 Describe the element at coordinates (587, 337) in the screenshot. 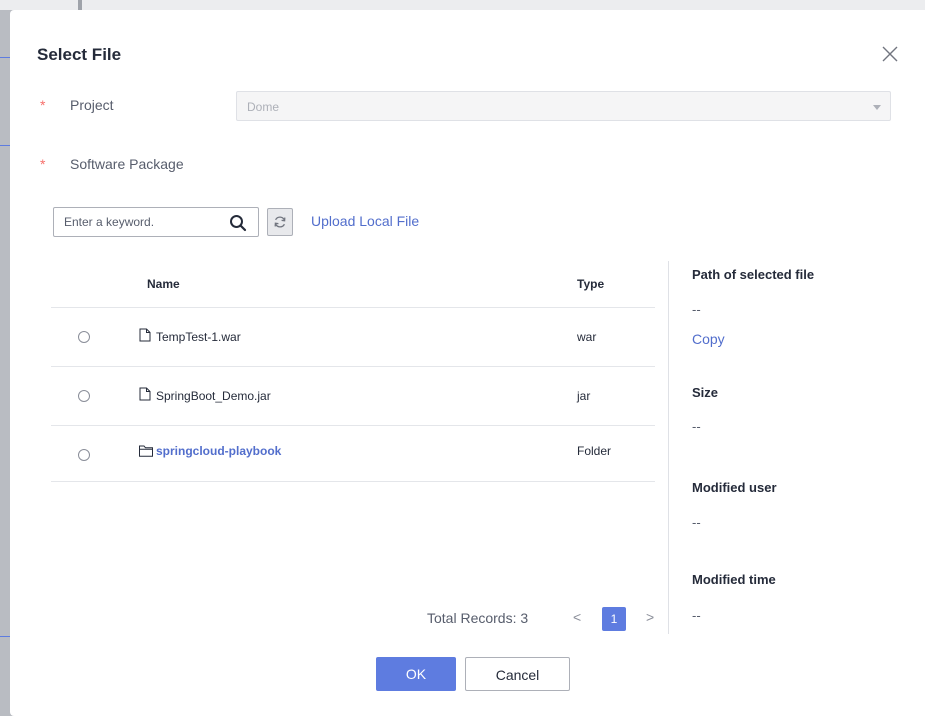

I see `file-type: war` at that location.